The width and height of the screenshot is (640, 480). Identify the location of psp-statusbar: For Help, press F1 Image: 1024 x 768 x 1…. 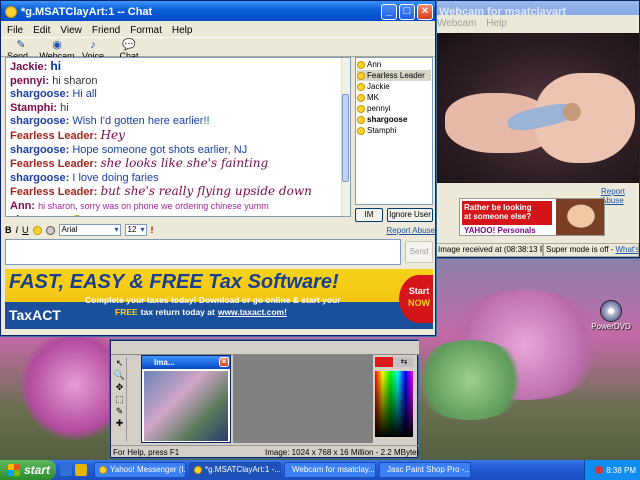
(265, 452).